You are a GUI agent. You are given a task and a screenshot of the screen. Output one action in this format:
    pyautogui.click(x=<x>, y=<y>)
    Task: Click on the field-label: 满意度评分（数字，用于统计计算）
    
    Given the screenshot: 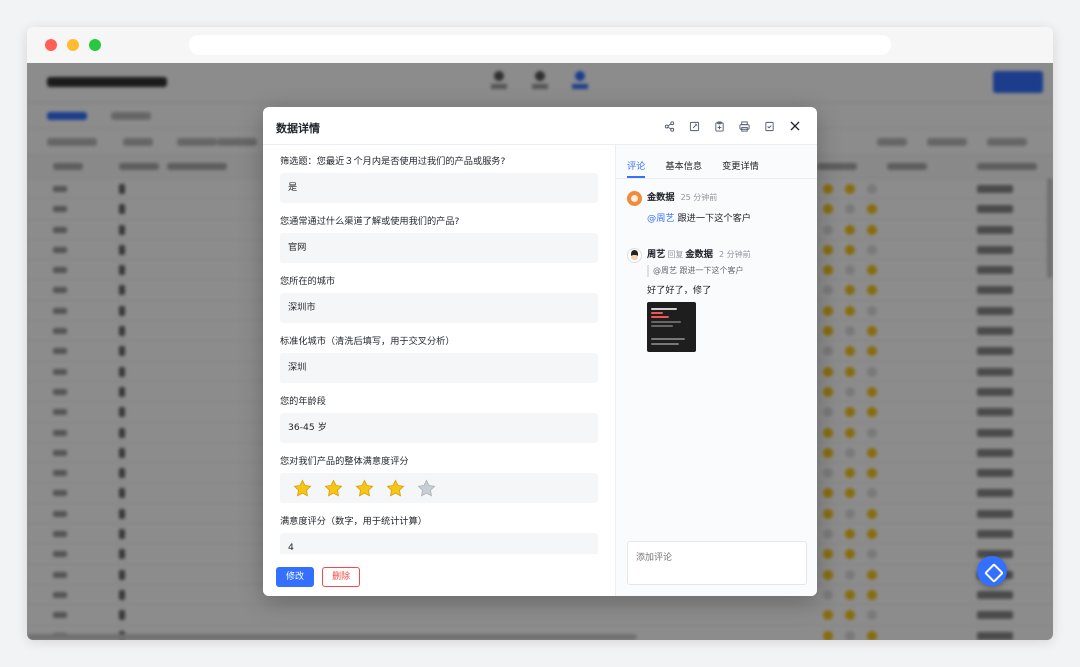 What is the action you would take?
    pyautogui.click(x=353, y=521)
    